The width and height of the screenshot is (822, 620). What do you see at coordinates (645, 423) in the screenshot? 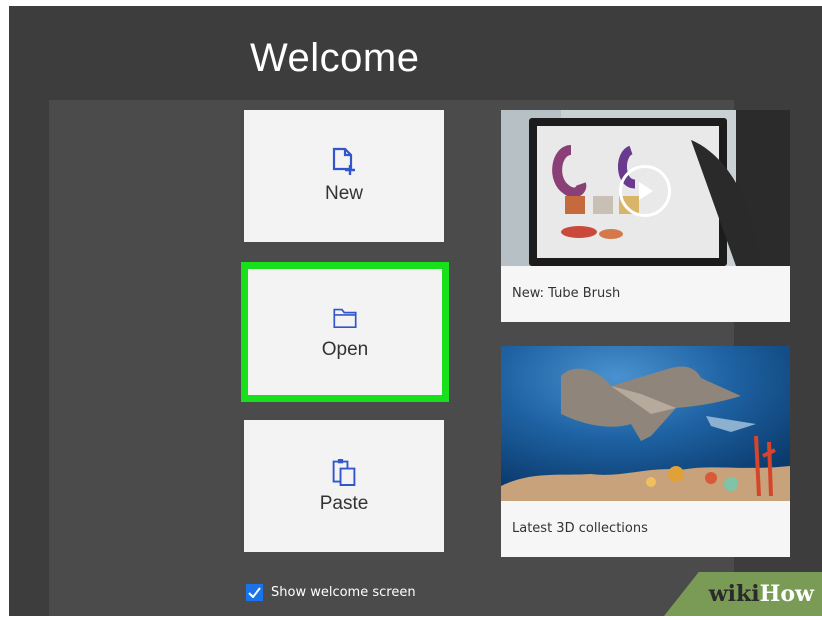
I see `3d-collections-thumbnail` at bounding box center [645, 423].